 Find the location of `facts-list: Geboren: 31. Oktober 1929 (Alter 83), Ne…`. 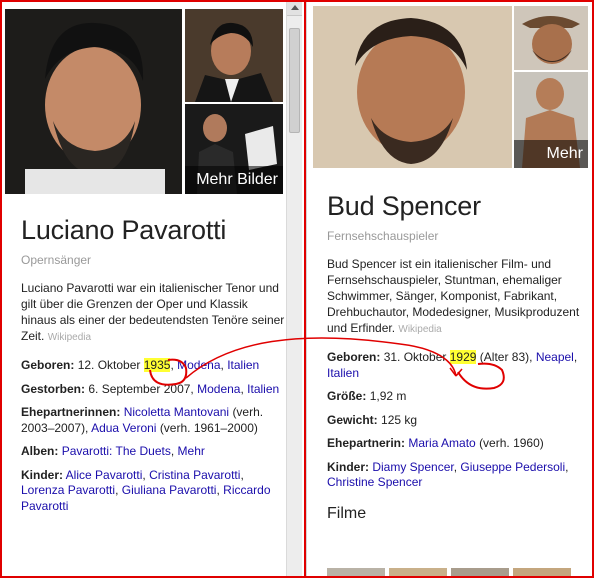

facts-list: Geboren: 31. Oktober 1929 (Alter 83), Ne… is located at coordinates (456, 420).